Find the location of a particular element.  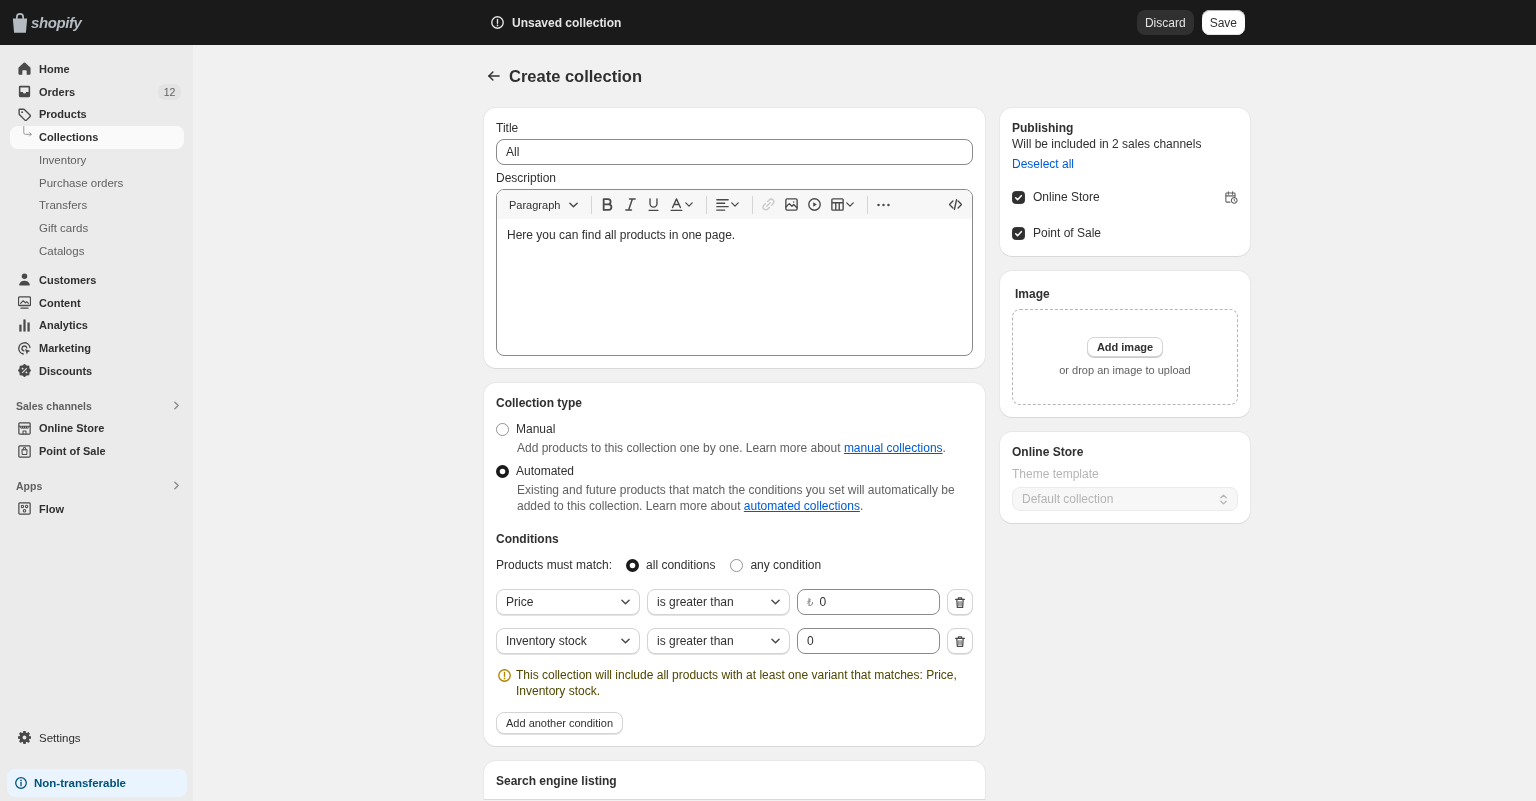

inbox-icon is located at coordinates (24, 92).